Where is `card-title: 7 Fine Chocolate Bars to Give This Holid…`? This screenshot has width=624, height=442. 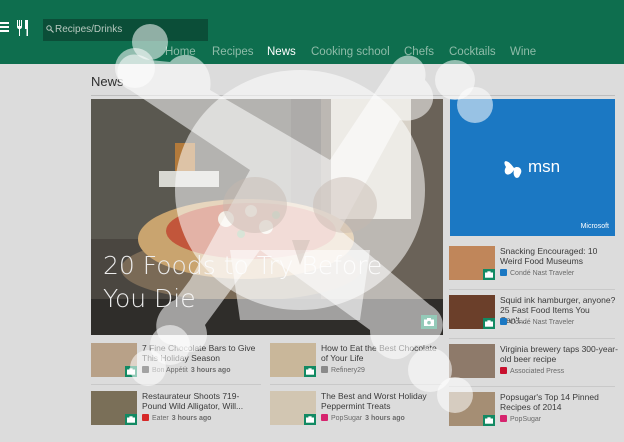
card-title: 7 Fine Chocolate Bars to Give This Holid… is located at coordinates (202, 353).